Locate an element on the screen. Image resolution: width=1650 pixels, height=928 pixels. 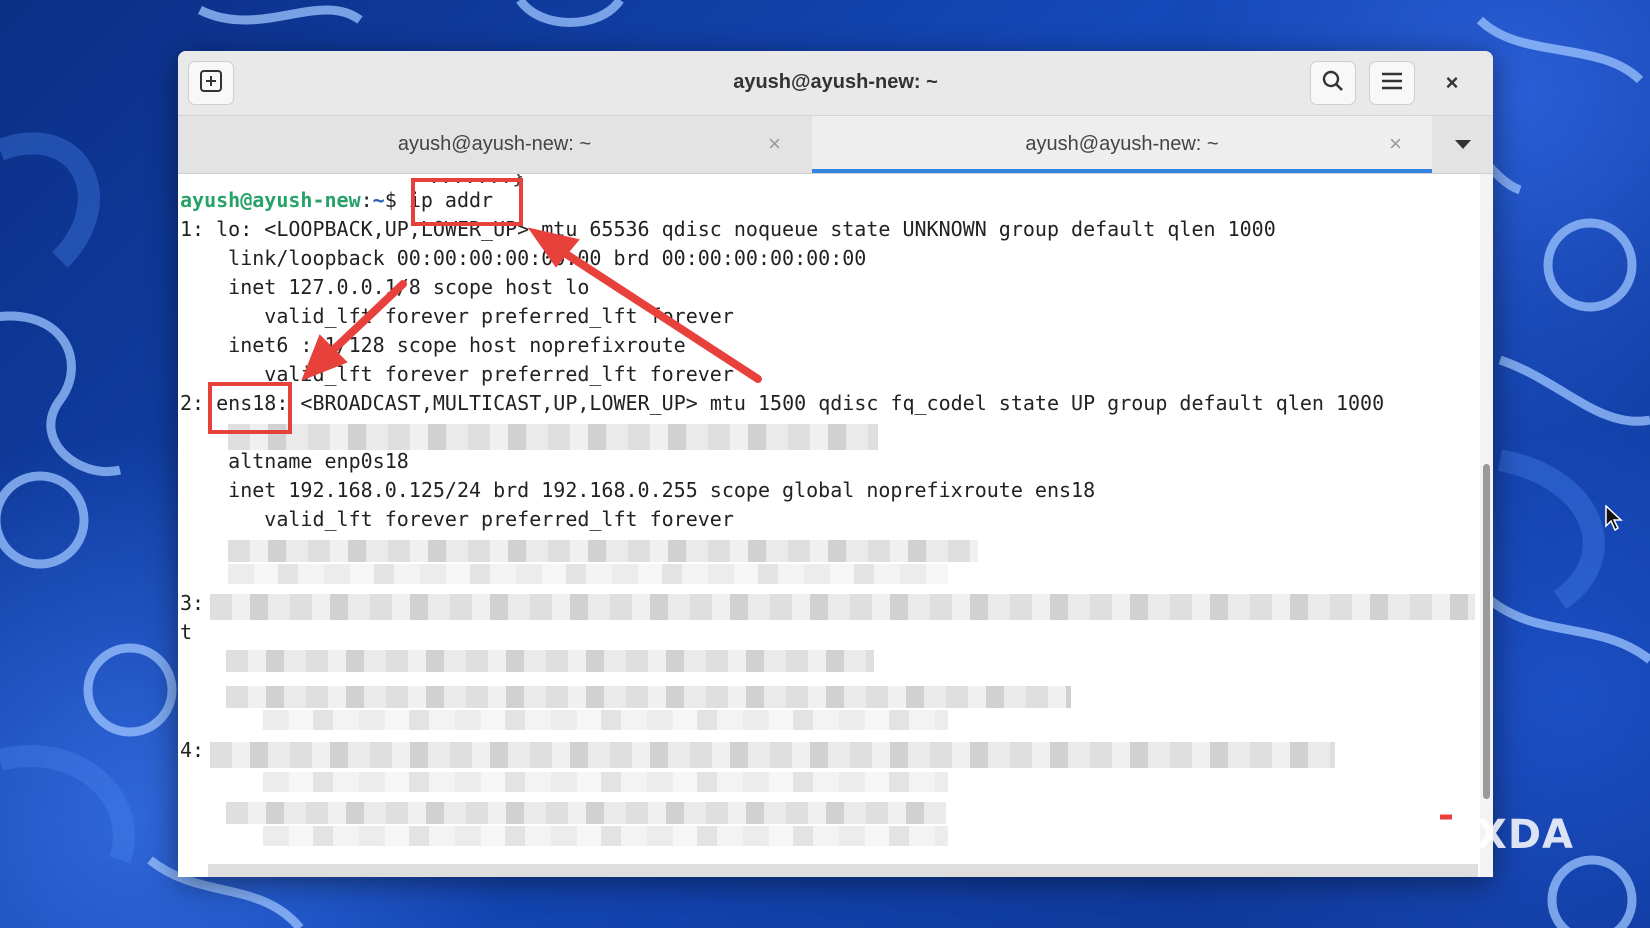
terminal-line: inet6 ::1/128 scope host noprefixroute is located at coordinates (433, 345).